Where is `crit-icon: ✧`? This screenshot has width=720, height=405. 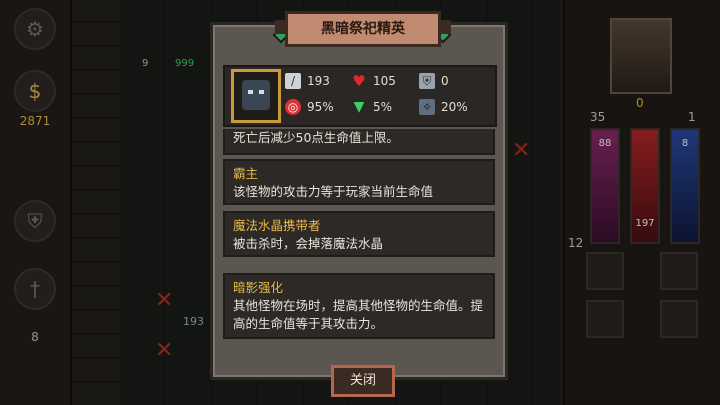 crit-icon: ✧ is located at coordinates (427, 107).